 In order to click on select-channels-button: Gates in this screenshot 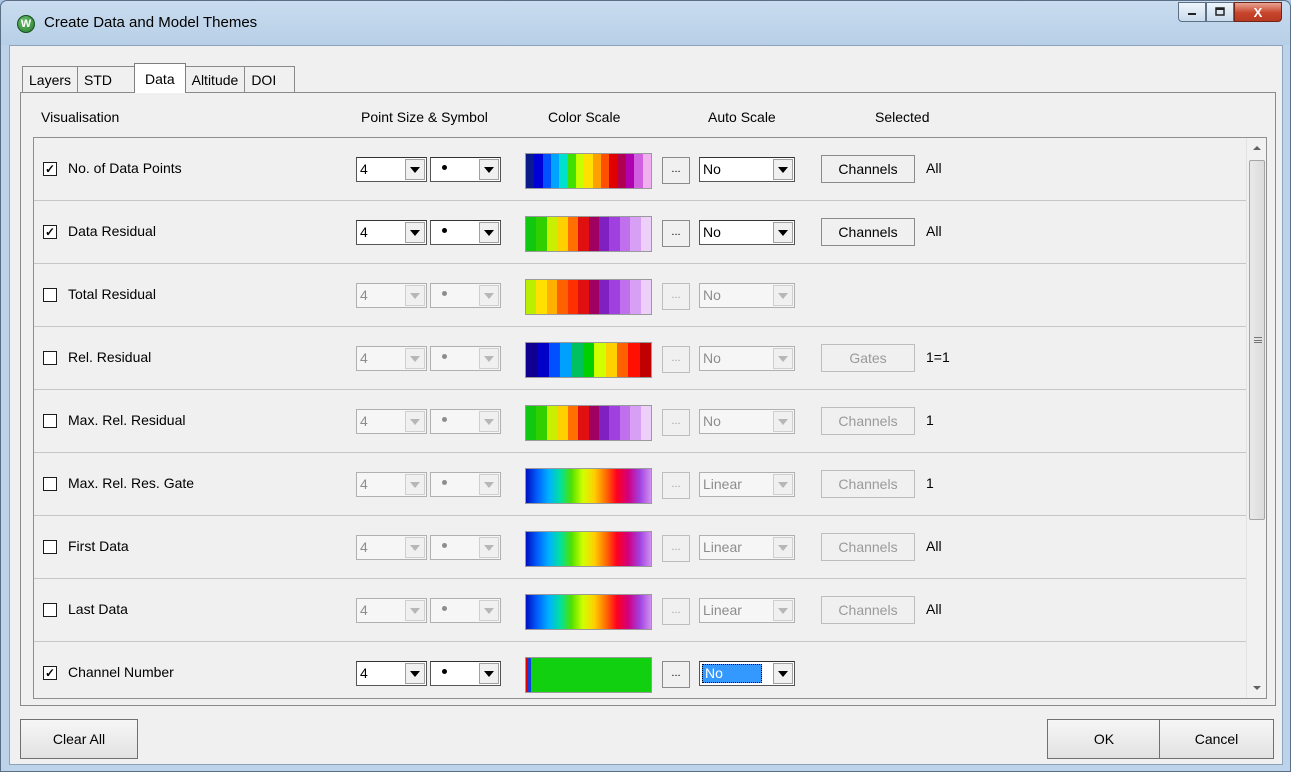, I will do `click(868, 358)`.